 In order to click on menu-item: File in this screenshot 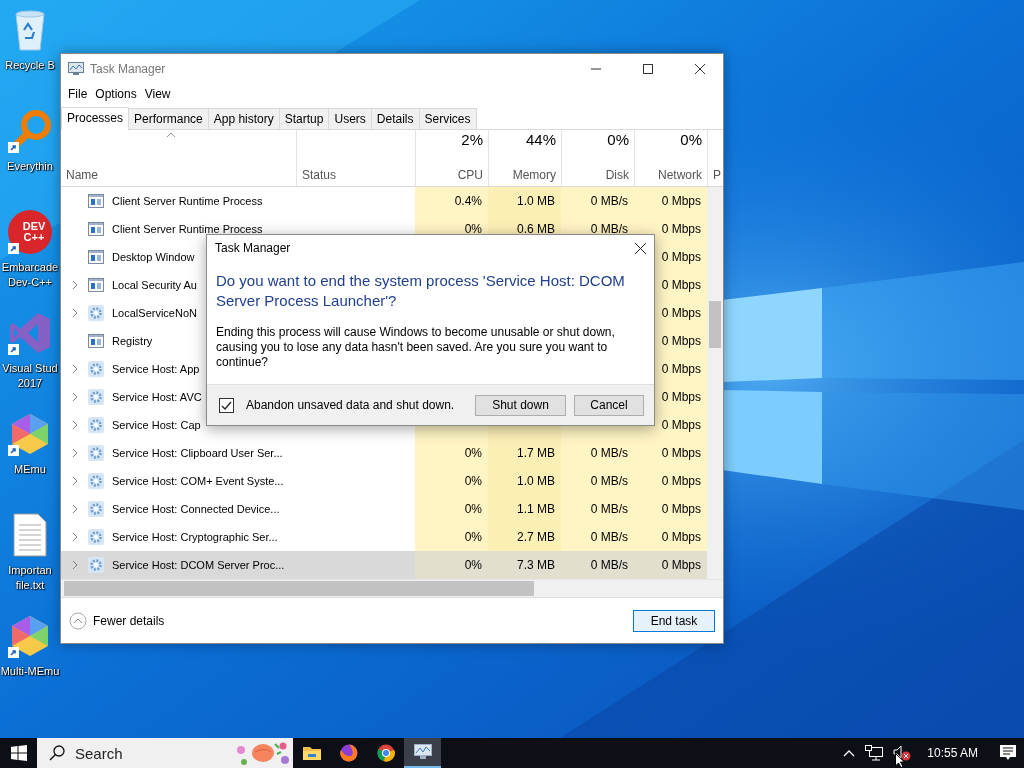, I will do `click(78, 94)`.